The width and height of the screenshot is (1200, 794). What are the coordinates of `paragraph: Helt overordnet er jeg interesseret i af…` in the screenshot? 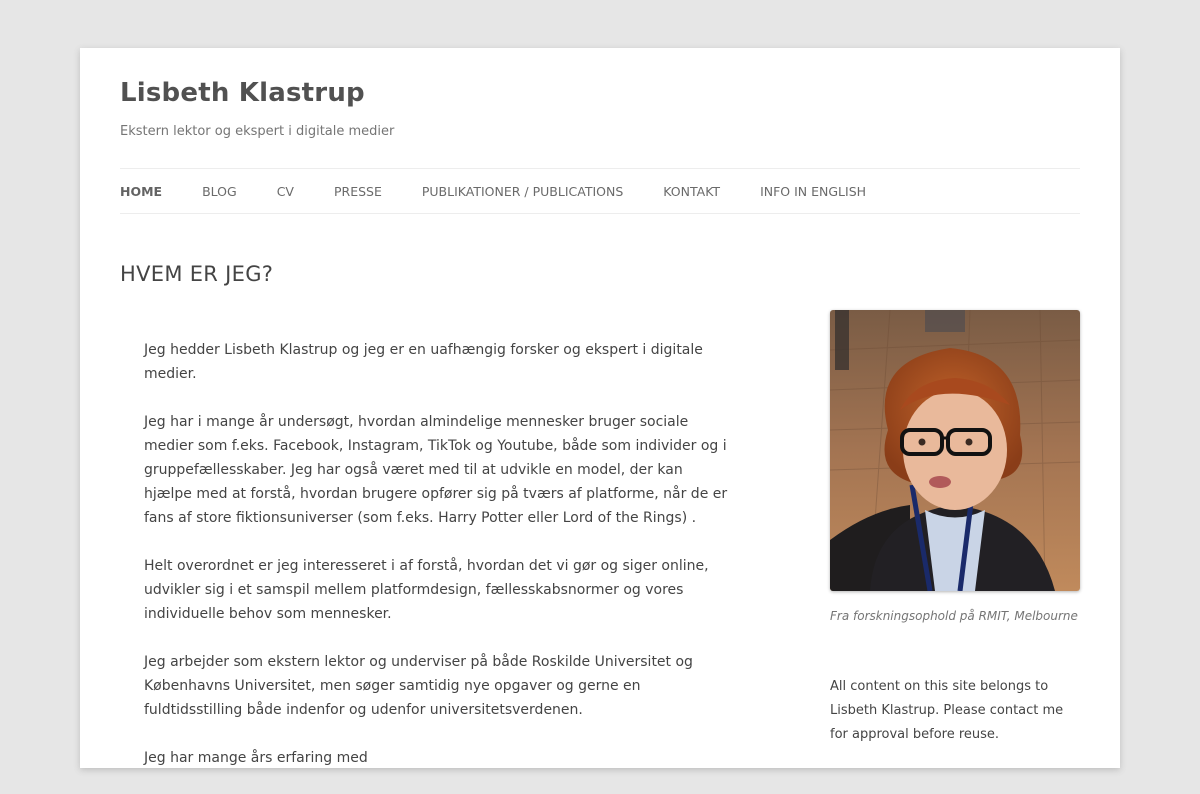 It's located at (426, 590).